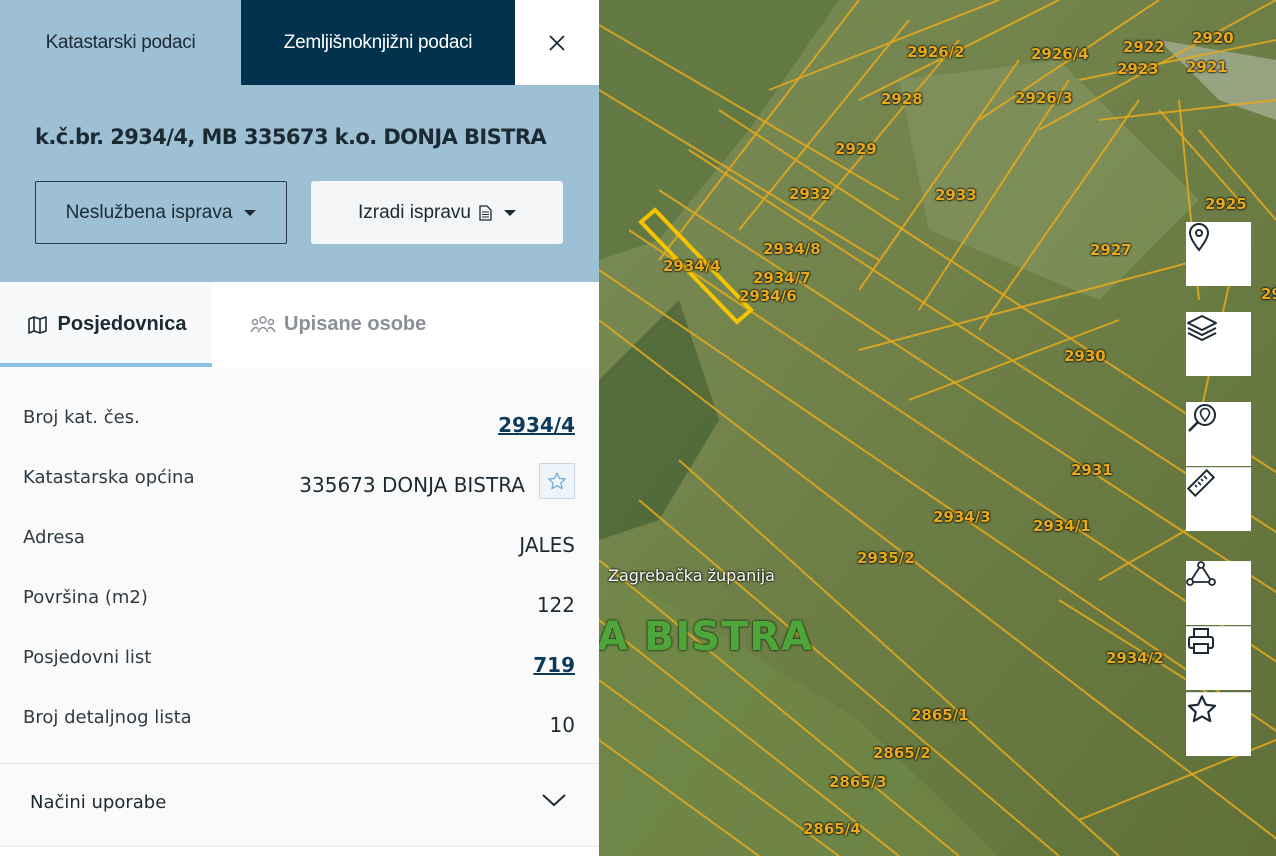 This screenshot has height=856, width=1276. Describe the element at coordinates (1218, 658) in the screenshot. I see `print-button` at that location.